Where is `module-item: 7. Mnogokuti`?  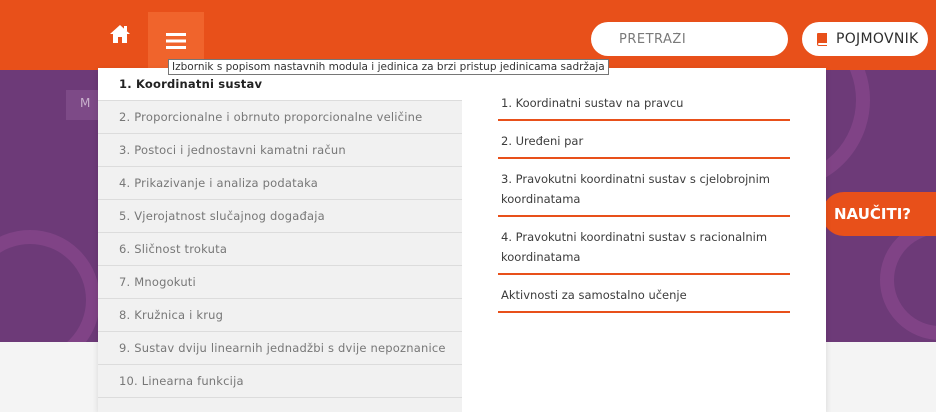
module-item: 7. Mnogokuti is located at coordinates (280, 282).